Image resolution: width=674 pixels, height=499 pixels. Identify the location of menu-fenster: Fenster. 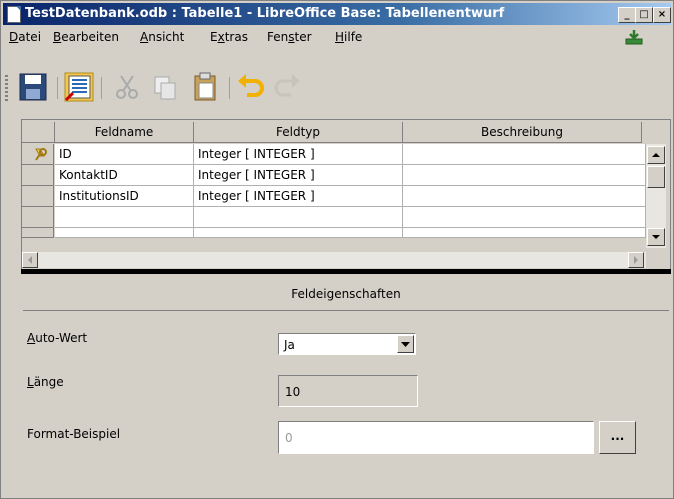
(289, 37).